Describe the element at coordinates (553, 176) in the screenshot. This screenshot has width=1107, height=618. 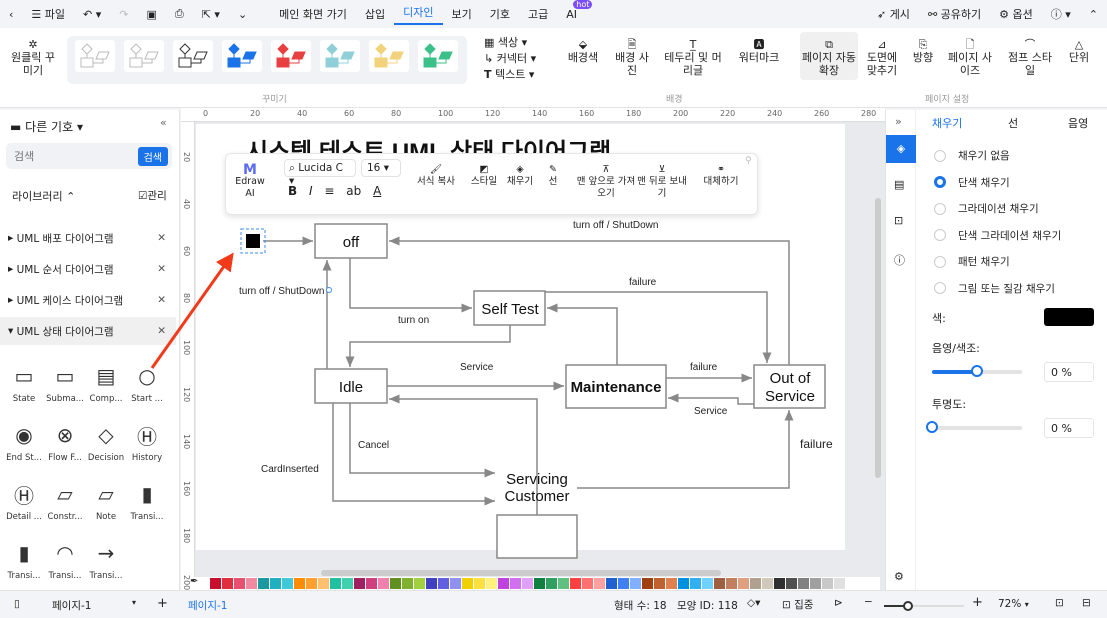
I see `line-button: ✎ 선` at that location.